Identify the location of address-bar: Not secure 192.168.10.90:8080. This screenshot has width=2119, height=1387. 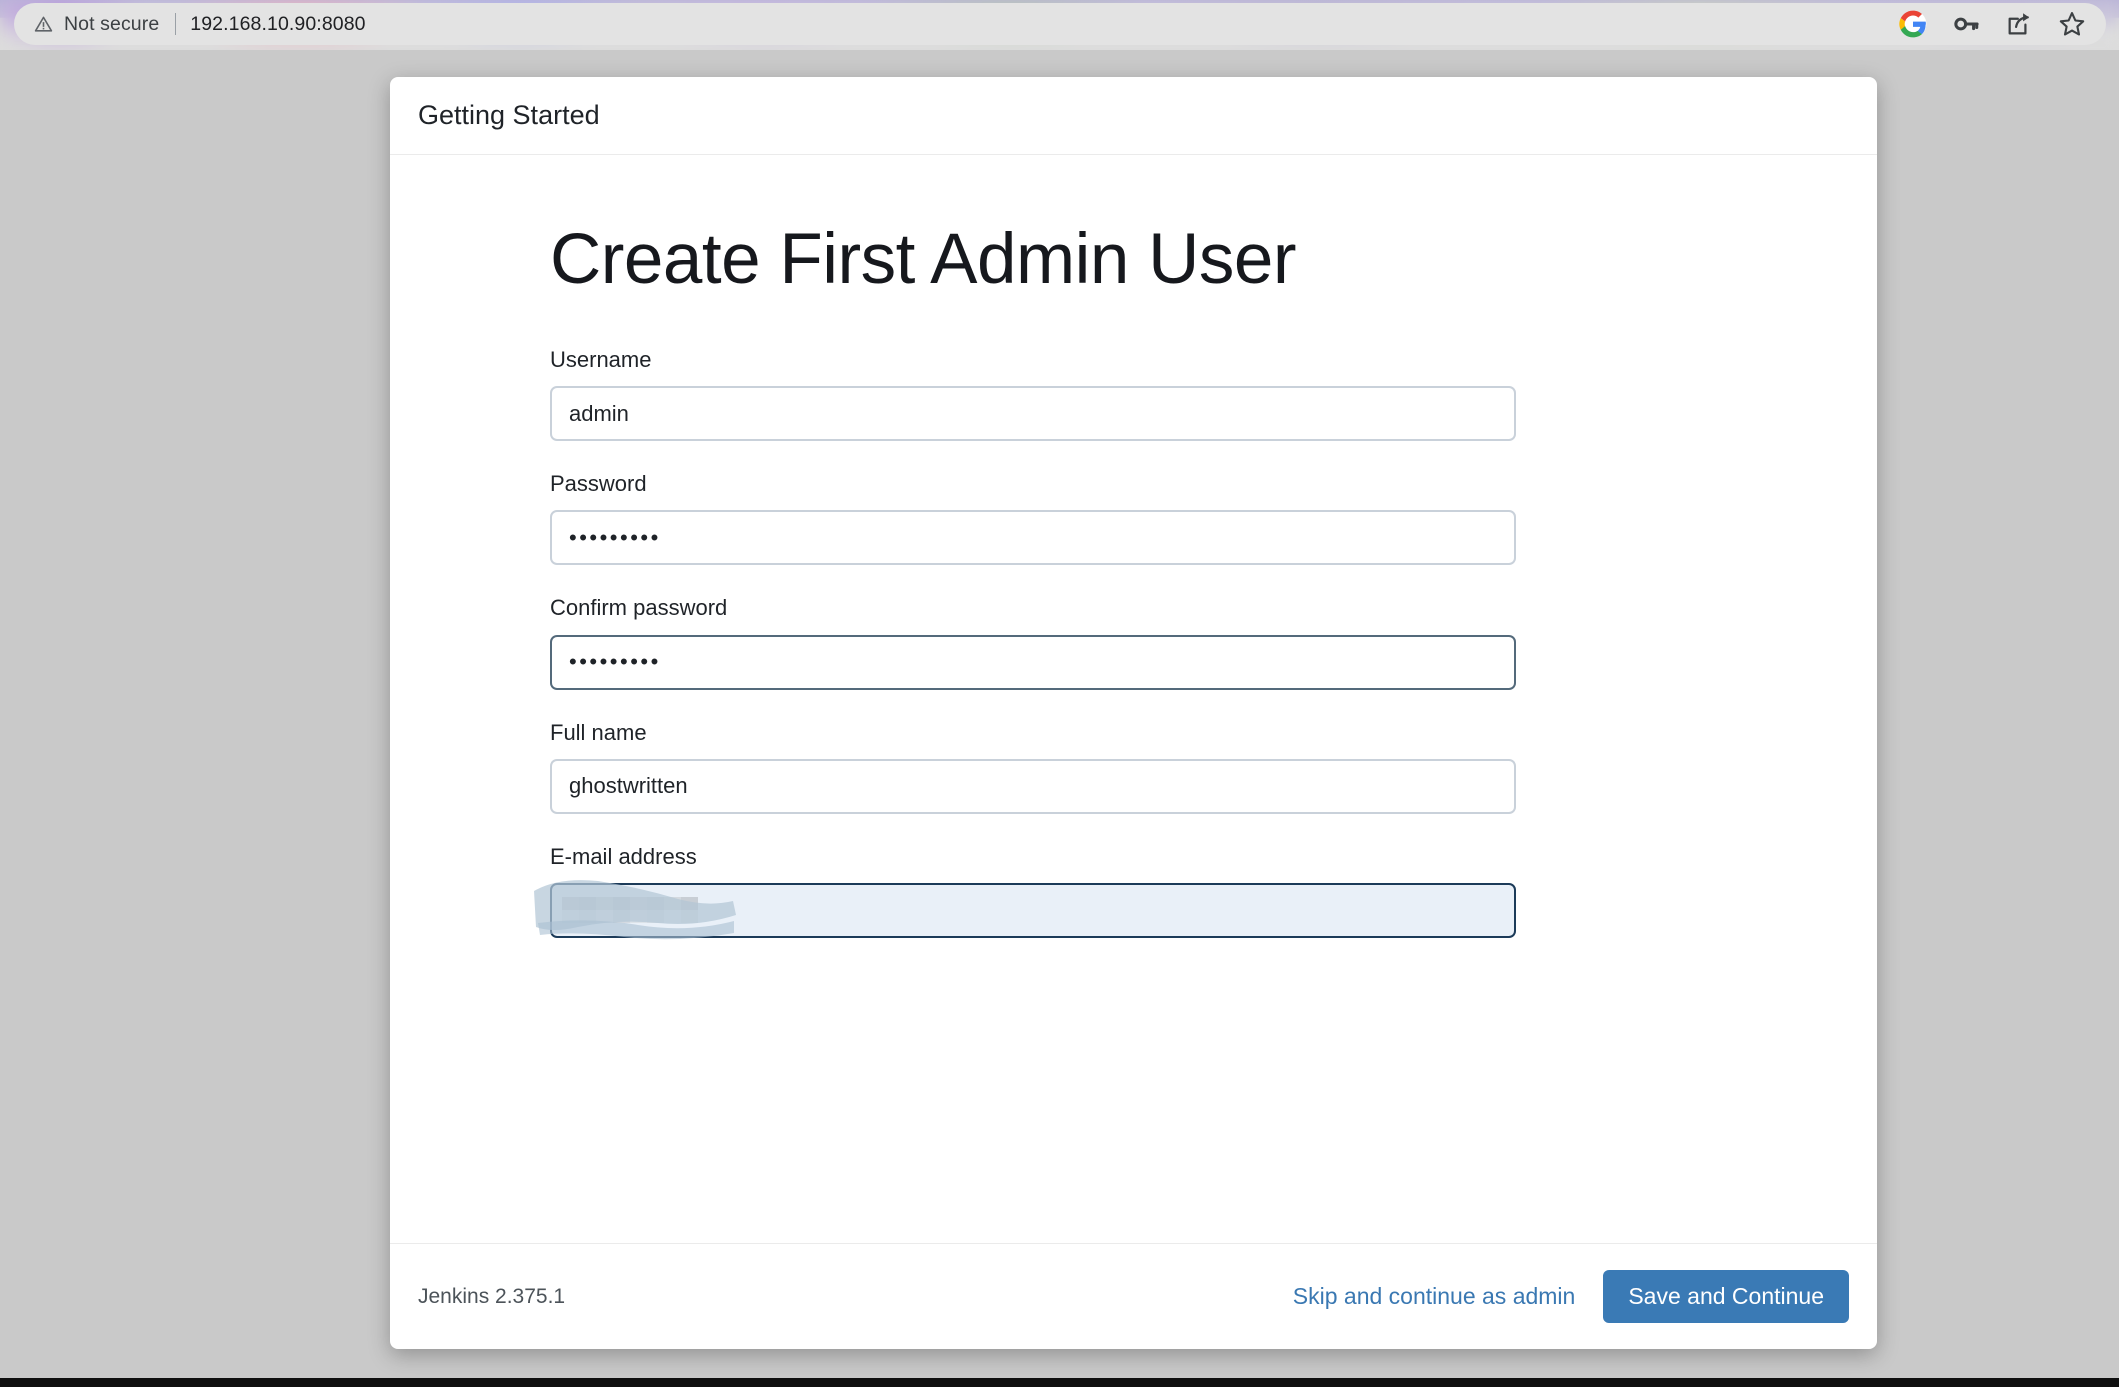
(1060, 24).